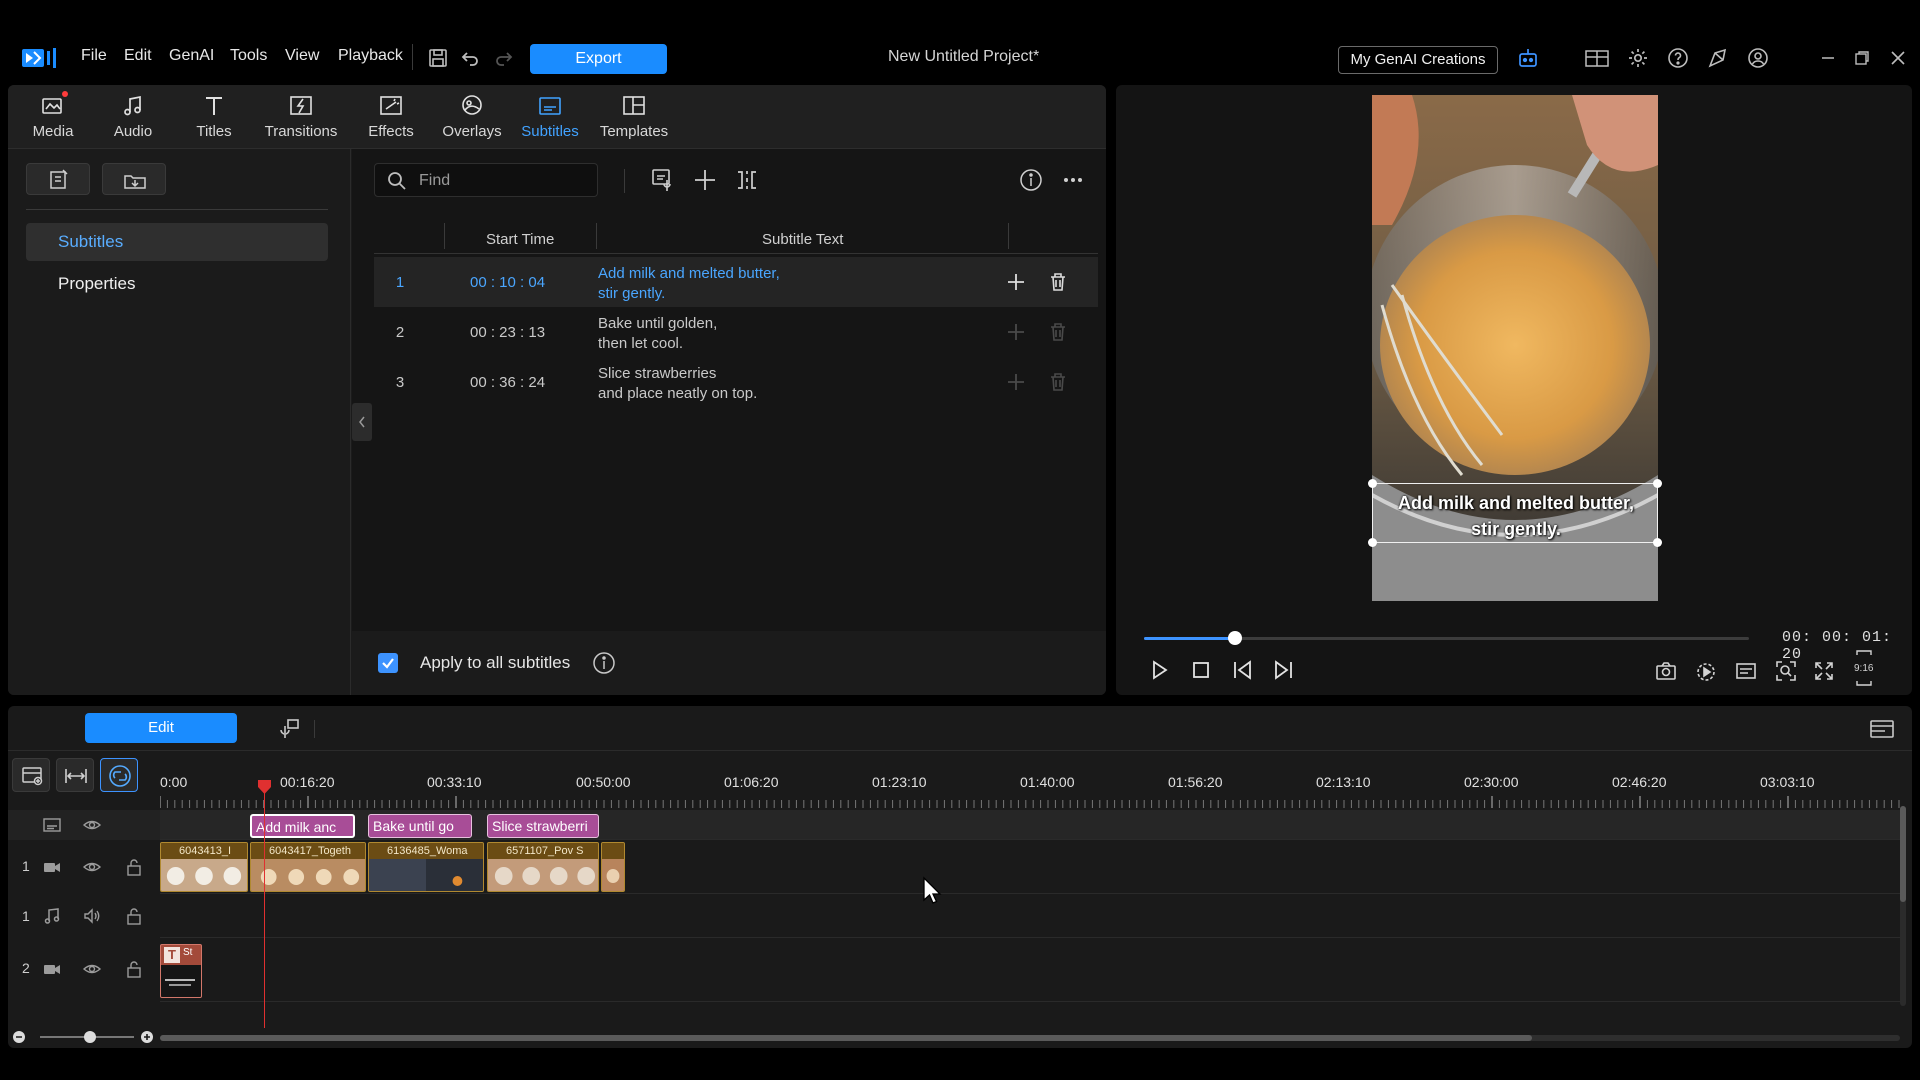  I want to click on subtitle-overlay-box: Add milk and melted butter, stir gently., so click(1515, 513).